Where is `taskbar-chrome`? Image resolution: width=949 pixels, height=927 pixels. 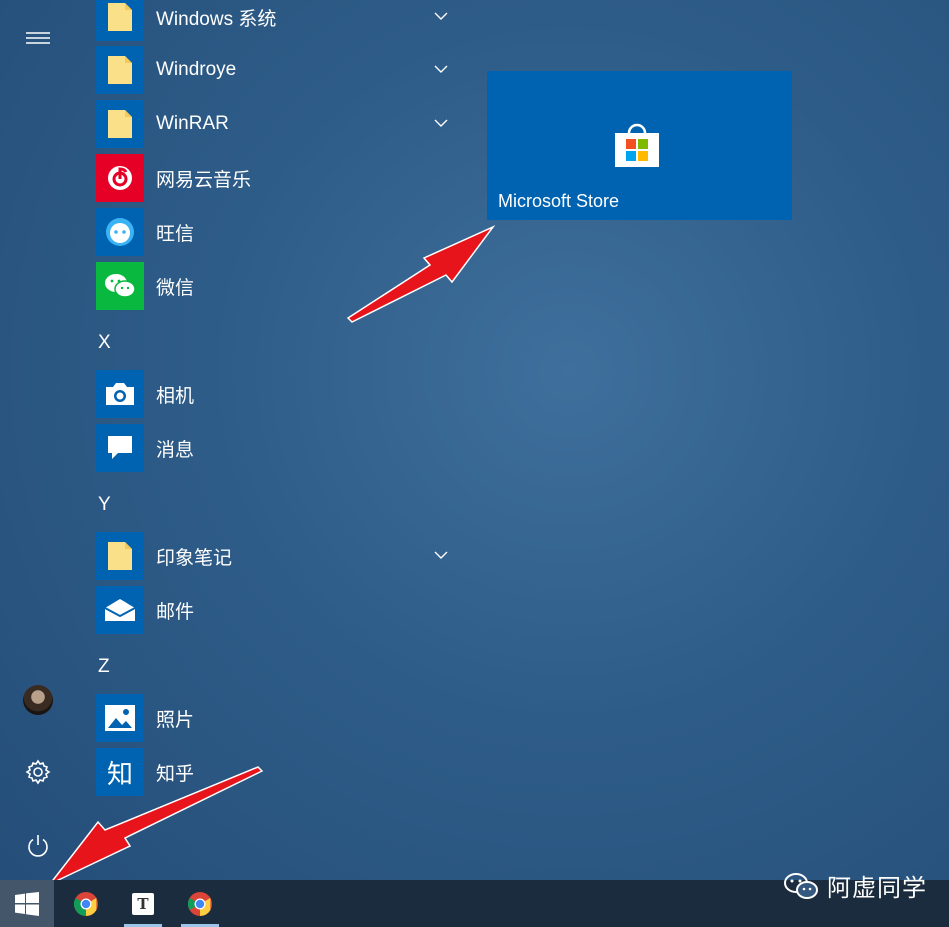
taskbar-chrome is located at coordinates (86, 903).